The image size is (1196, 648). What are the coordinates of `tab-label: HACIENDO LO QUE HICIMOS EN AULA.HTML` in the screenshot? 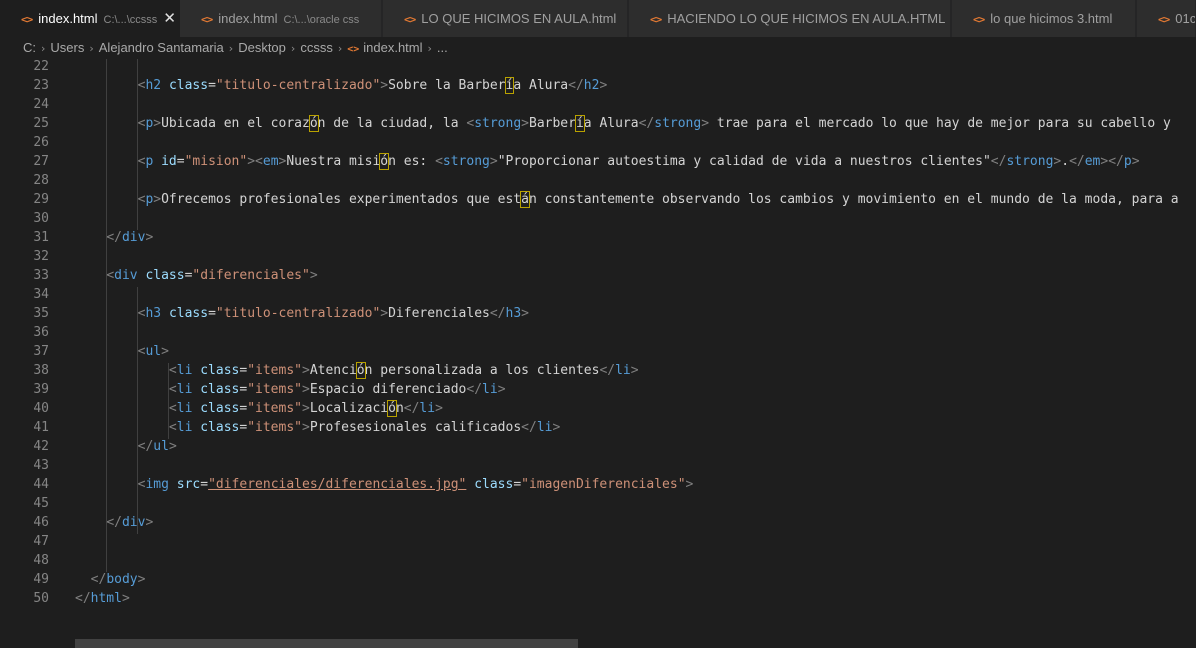 It's located at (806, 18).